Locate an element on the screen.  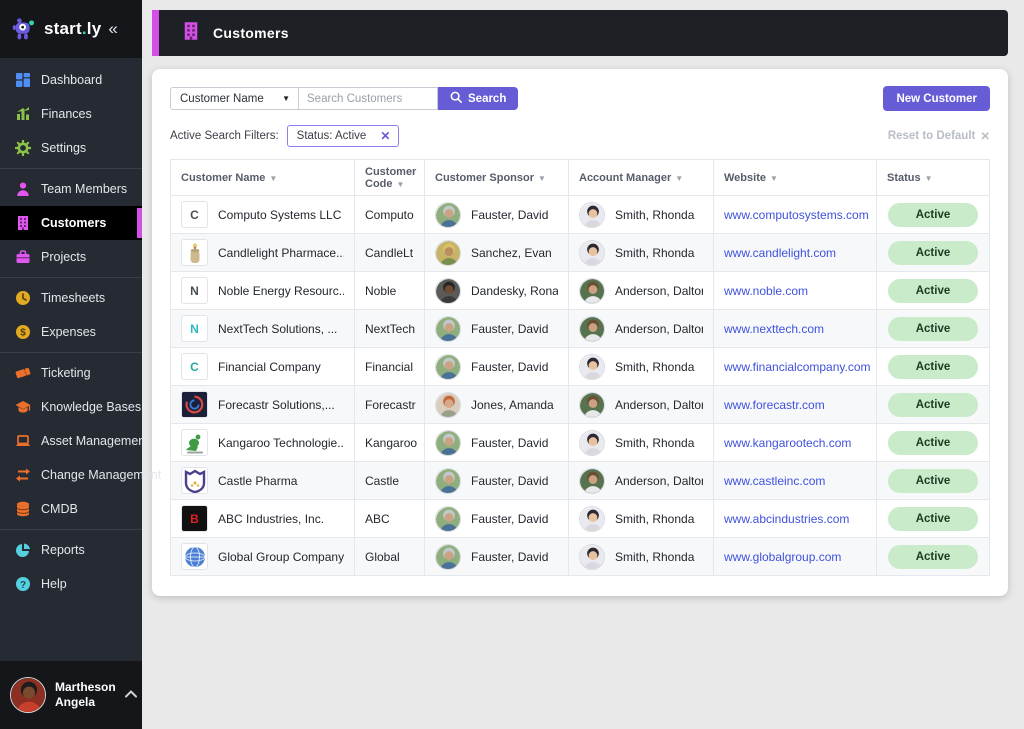
reset-to-default-button: Reset to Default ✕ is located at coordinates (939, 136).